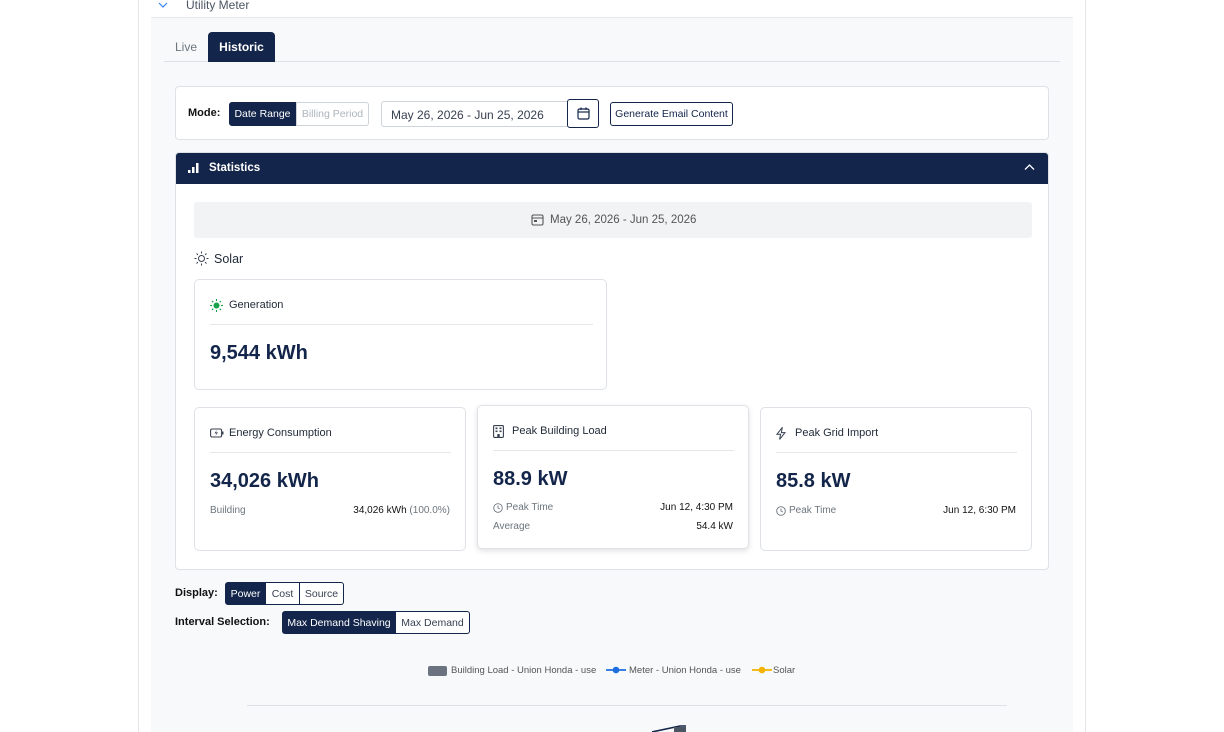 This screenshot has width=1224, height=732. Describe the element at coordinates (1029, 167) in the screenshot. I see `chevron-up-icon` at that location.